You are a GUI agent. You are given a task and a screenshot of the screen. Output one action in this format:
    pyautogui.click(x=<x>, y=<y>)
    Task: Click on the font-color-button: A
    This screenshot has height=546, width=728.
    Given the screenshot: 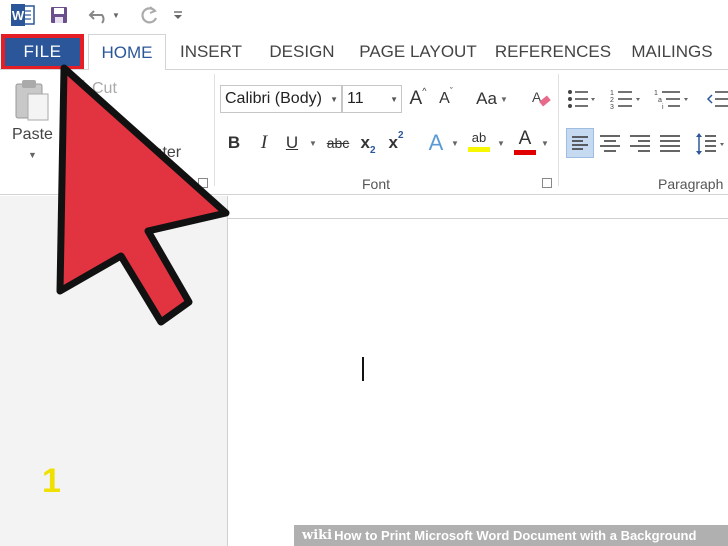 What is the action you would take?
    pyautogui.click(x=525, y=141)
    